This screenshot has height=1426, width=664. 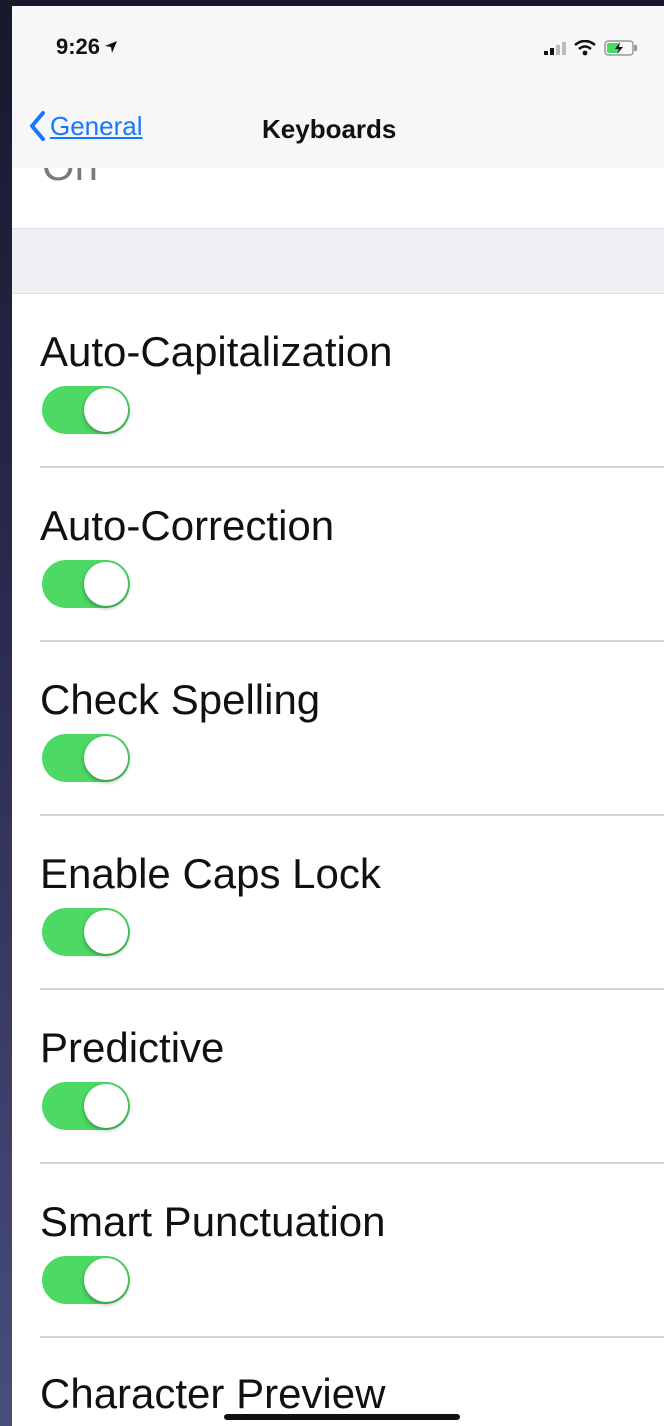 What do you see at coordinates (342, 1417) in the screenshot?
I see `underline-annotation` at bounding box center [342, 1417].